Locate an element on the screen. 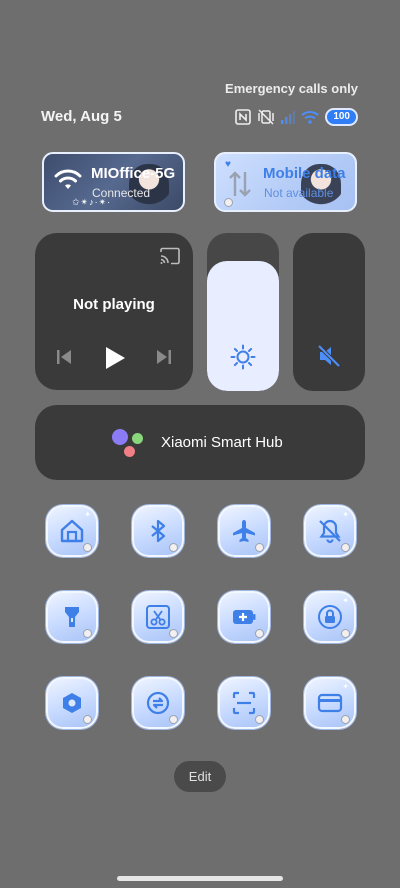 The height and width of the screenshot is (888, 400). toggle-sync is located at coordinates (158, 703).